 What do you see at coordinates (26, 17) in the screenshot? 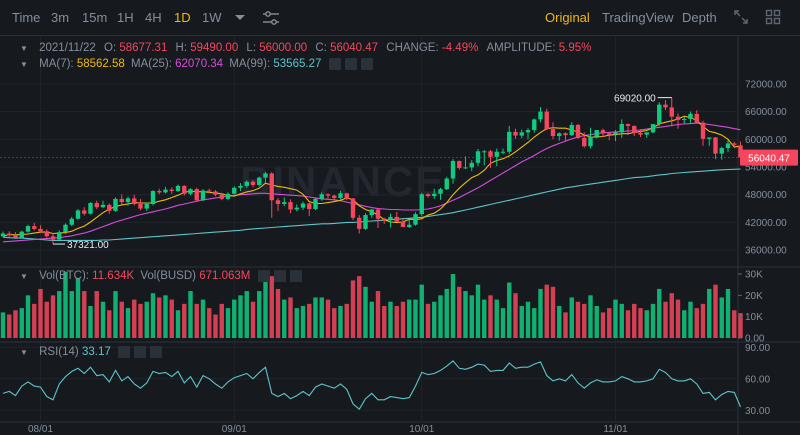
I see `time-button: Time` at bounding box center [26, 17].